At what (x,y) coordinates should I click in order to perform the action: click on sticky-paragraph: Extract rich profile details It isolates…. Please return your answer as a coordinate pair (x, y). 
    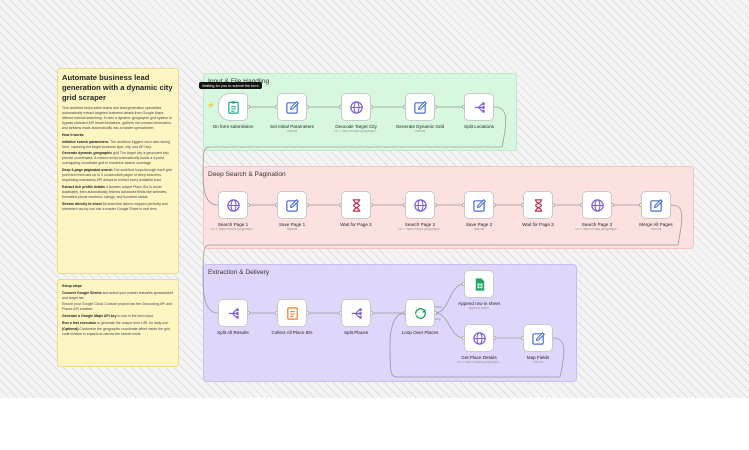
    Looking at the image, I should click on (118, 192).